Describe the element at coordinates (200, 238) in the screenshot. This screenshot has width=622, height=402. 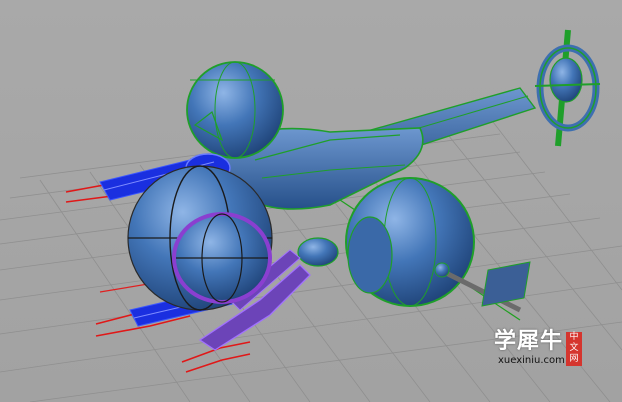
I see `cockpit-sphere` at that location.